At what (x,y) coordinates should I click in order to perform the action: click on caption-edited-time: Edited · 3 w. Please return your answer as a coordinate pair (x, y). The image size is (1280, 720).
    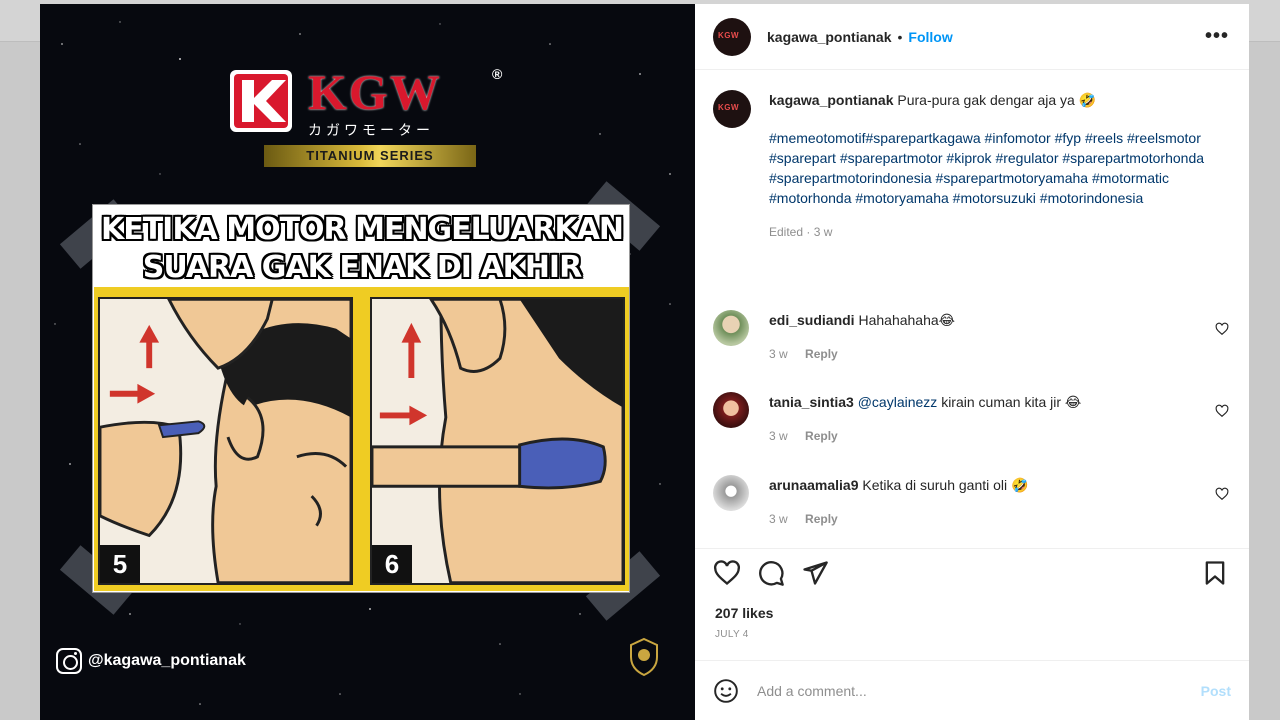
    Looking at the image, I should click on (801, 232).